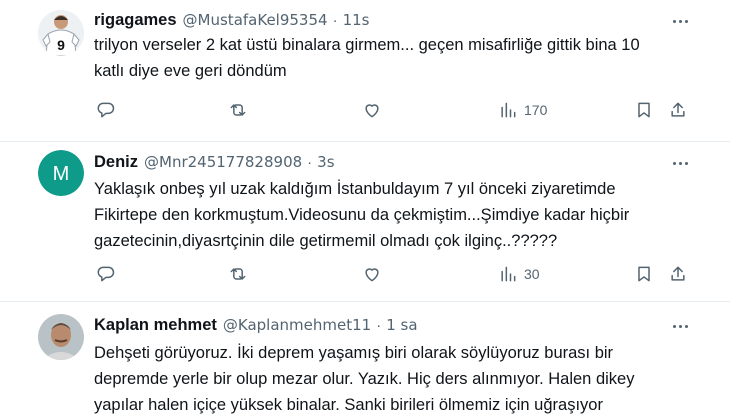  What do you see at coordinates (393, 110) in the screenshot?
I see `action-bar: 170` at bounding box center [393, 110].